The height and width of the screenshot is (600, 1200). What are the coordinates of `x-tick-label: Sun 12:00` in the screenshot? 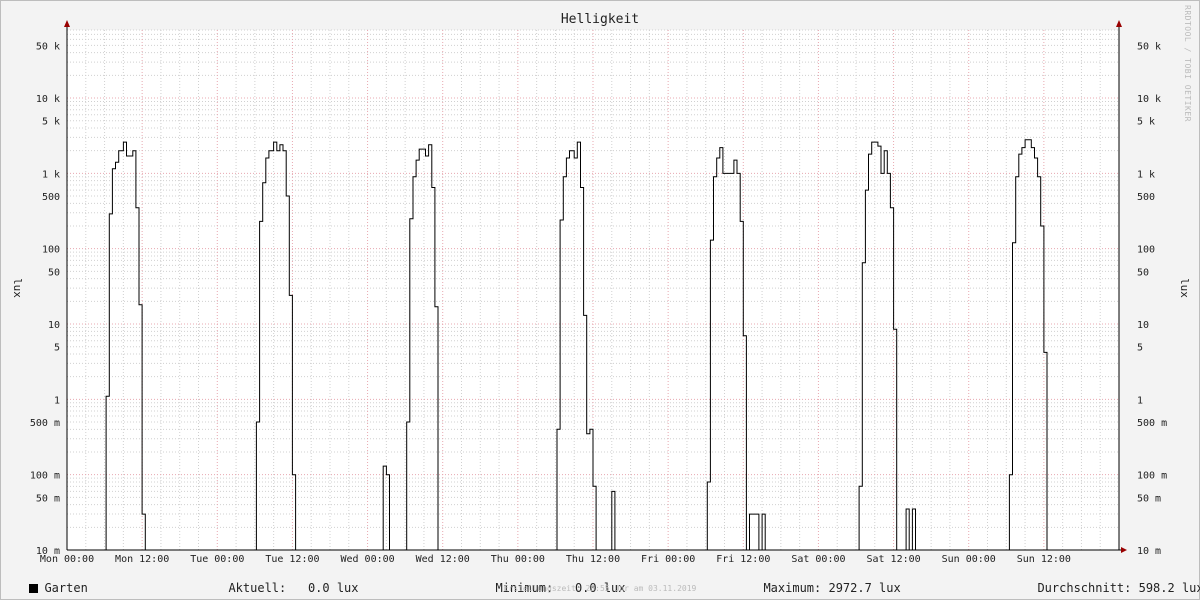 It's located at (1044, 559).